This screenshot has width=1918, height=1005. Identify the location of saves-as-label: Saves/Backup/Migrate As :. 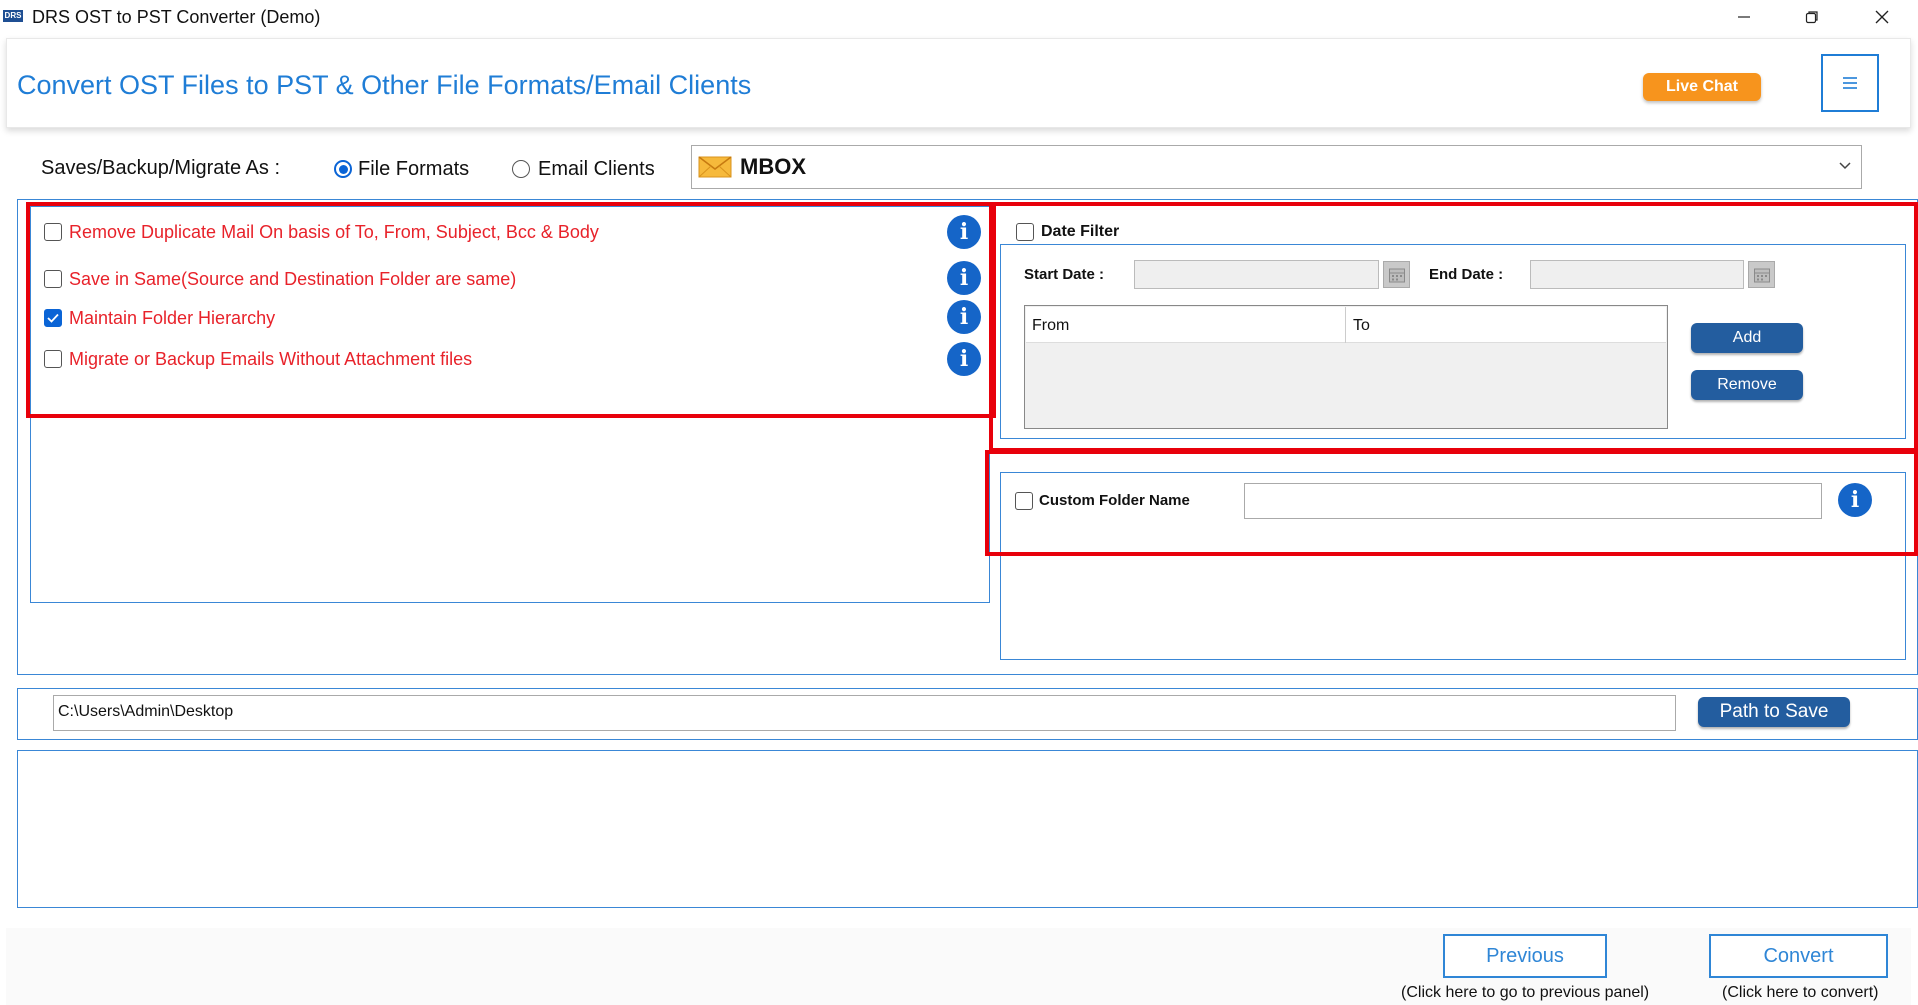
(161, 168).